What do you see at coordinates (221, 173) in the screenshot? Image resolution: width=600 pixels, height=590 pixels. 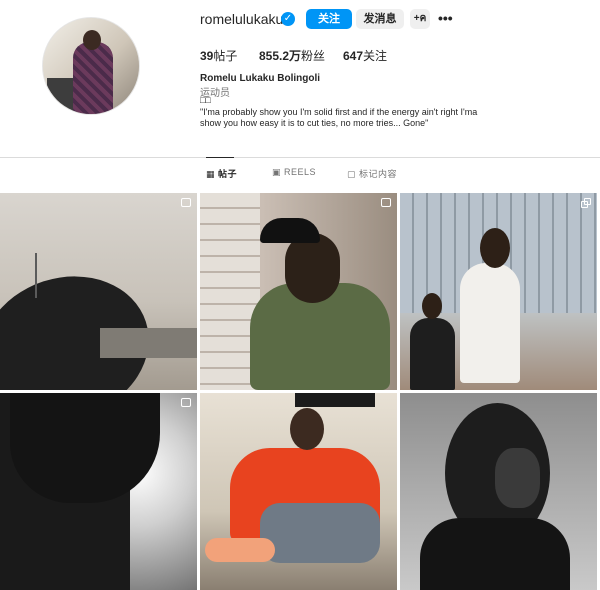 I see `tab-posts: ▦ 帖子` at bounding box center [221, 173].